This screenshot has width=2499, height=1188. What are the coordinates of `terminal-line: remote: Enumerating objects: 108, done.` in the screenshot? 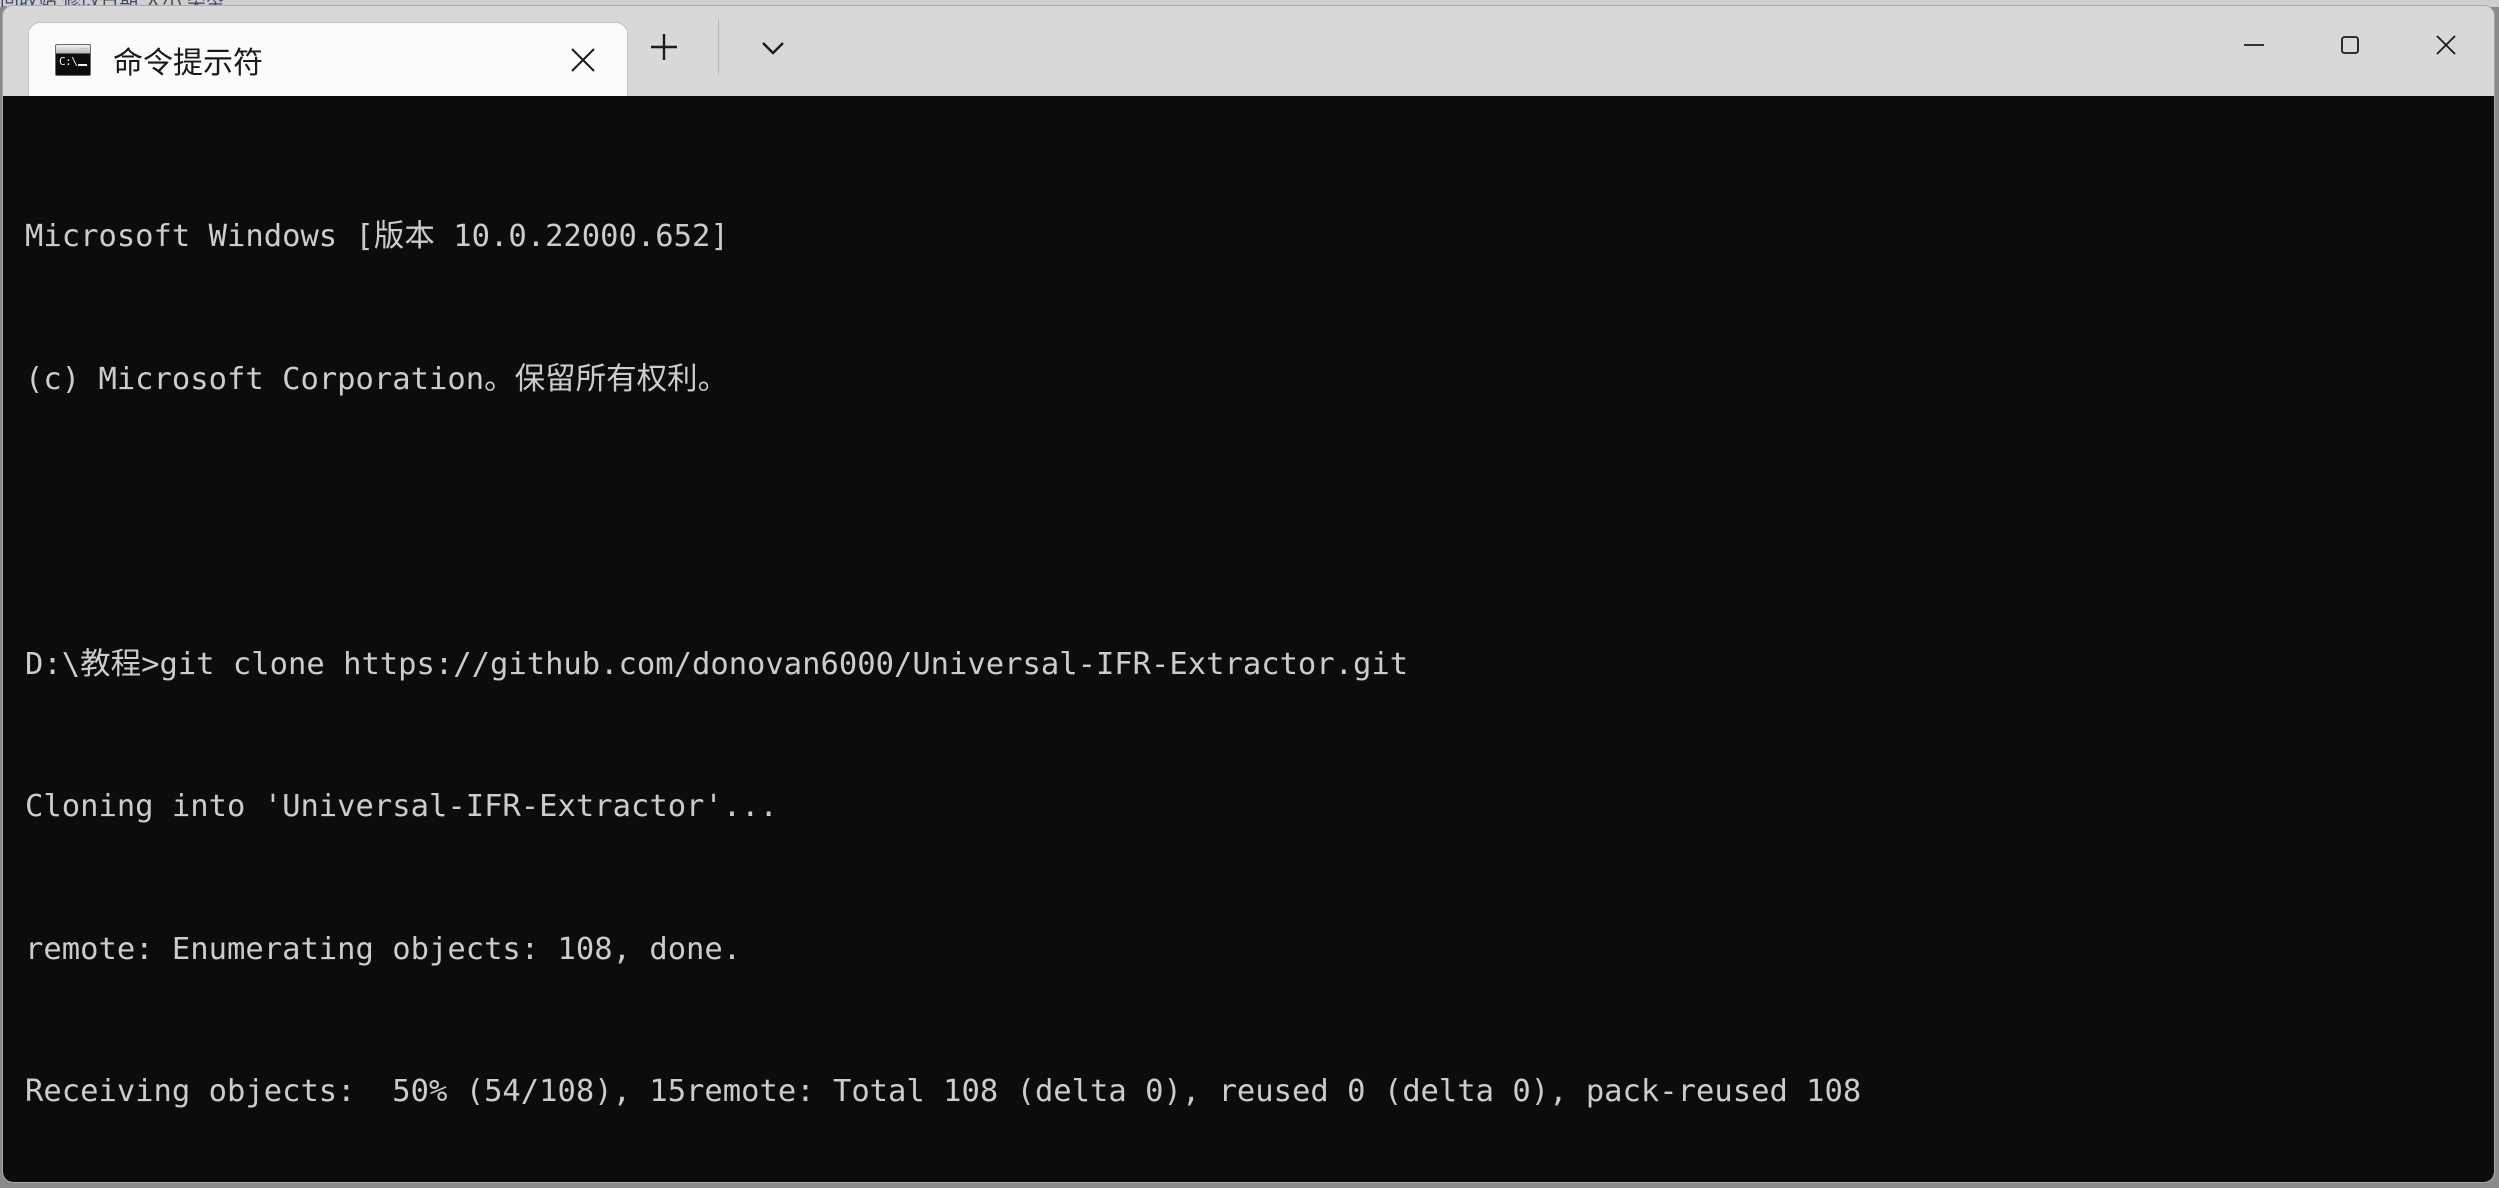 It's located at (383, 949).